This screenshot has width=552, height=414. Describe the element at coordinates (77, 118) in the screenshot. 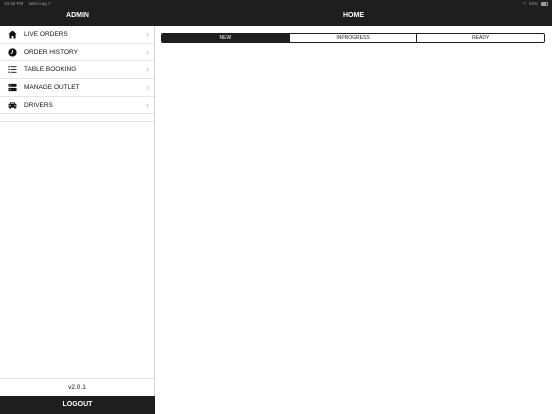

I see `menu-divider` at that location.